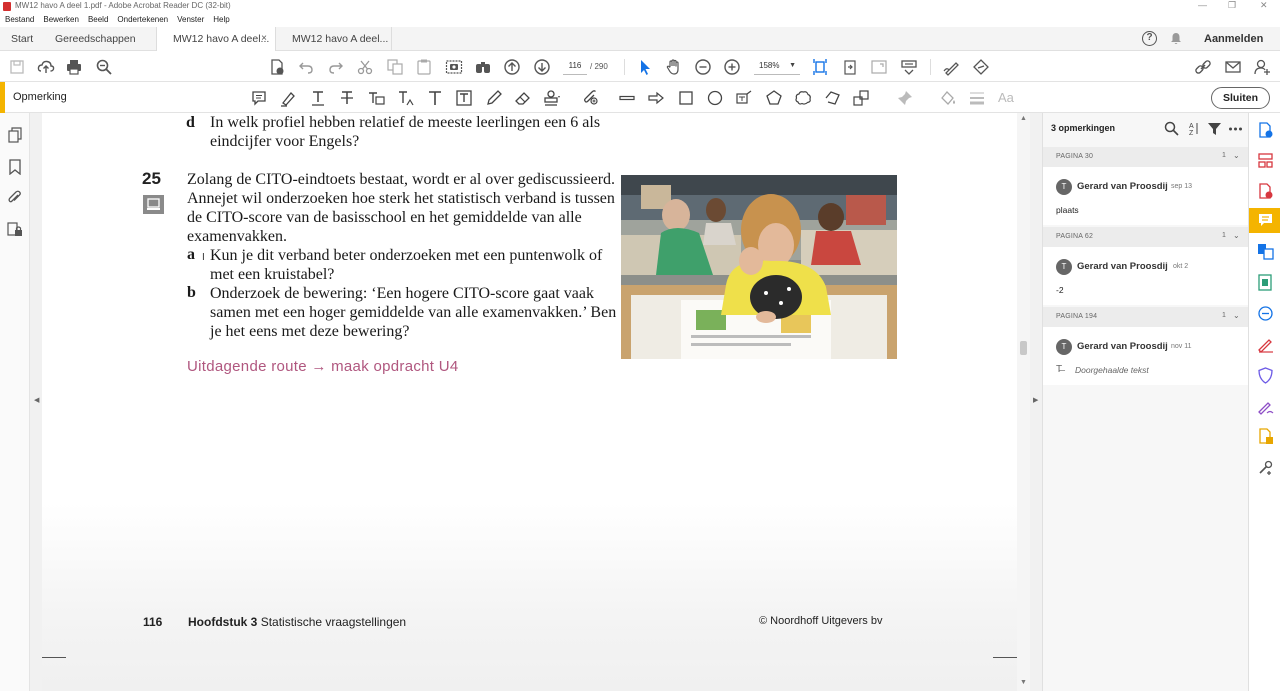 This screenshot has height=691, width=1280. Describe the element at coordinates (1265, 282) in the screenshot. I see `export-sheet-icon` at that location.